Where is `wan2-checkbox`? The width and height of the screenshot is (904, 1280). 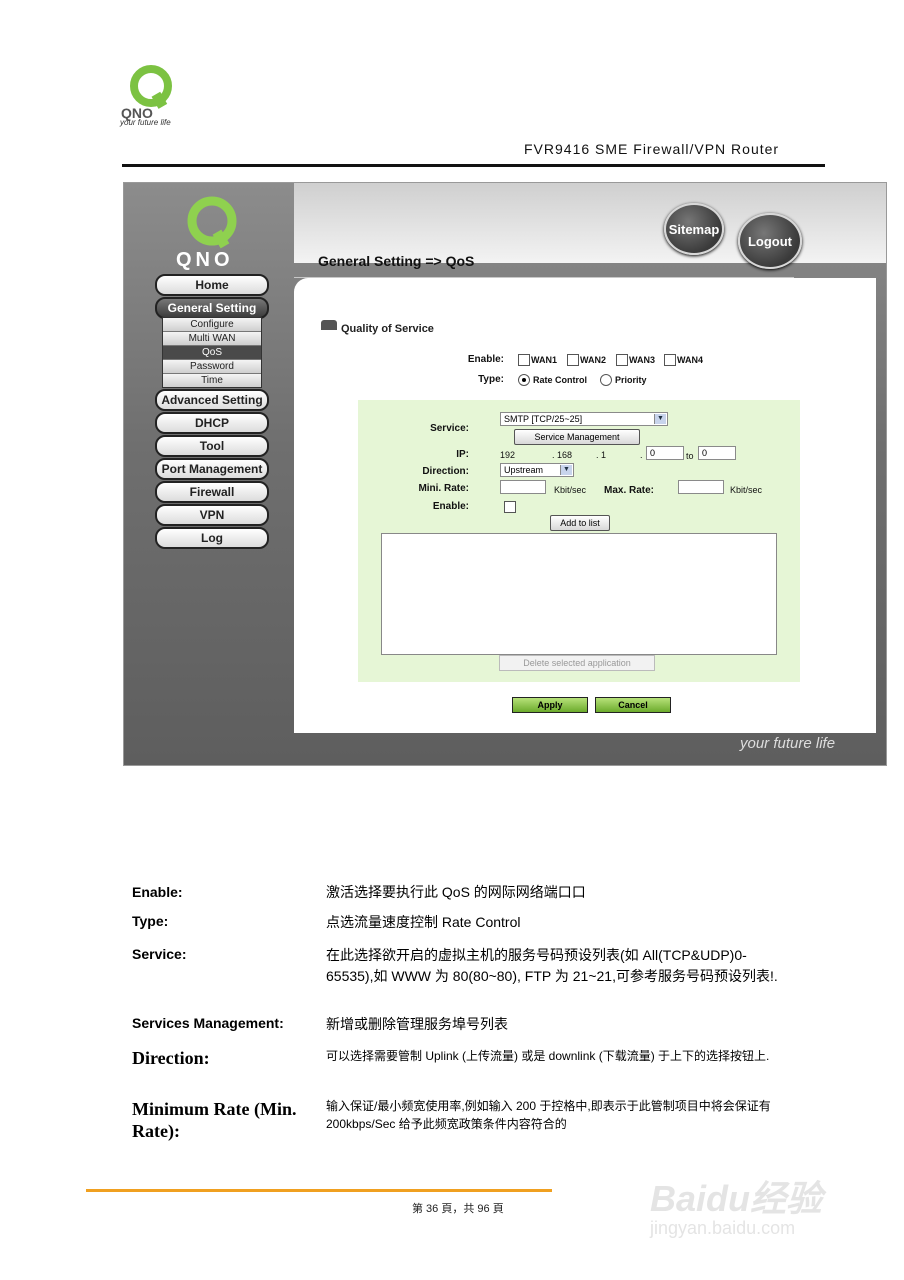
wan2-checkbox is located at coordinates (573, 360).